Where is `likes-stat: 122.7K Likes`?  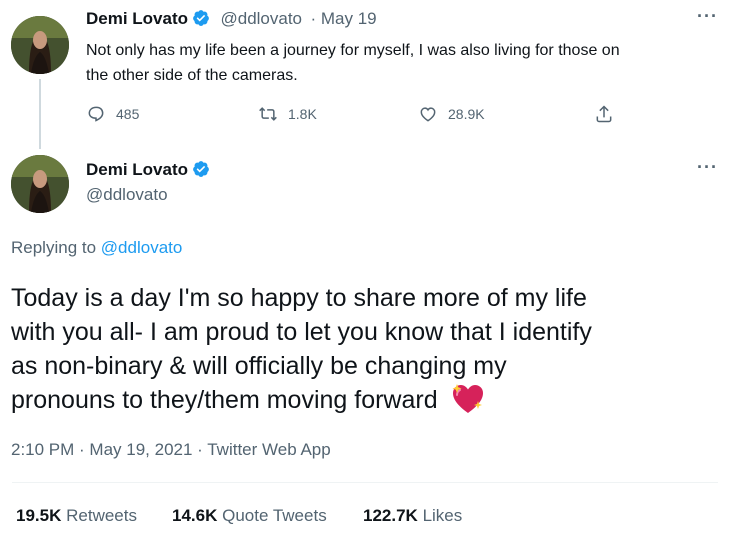 likes-stat: 122.7K Likes is located at coordinates (412, 516).